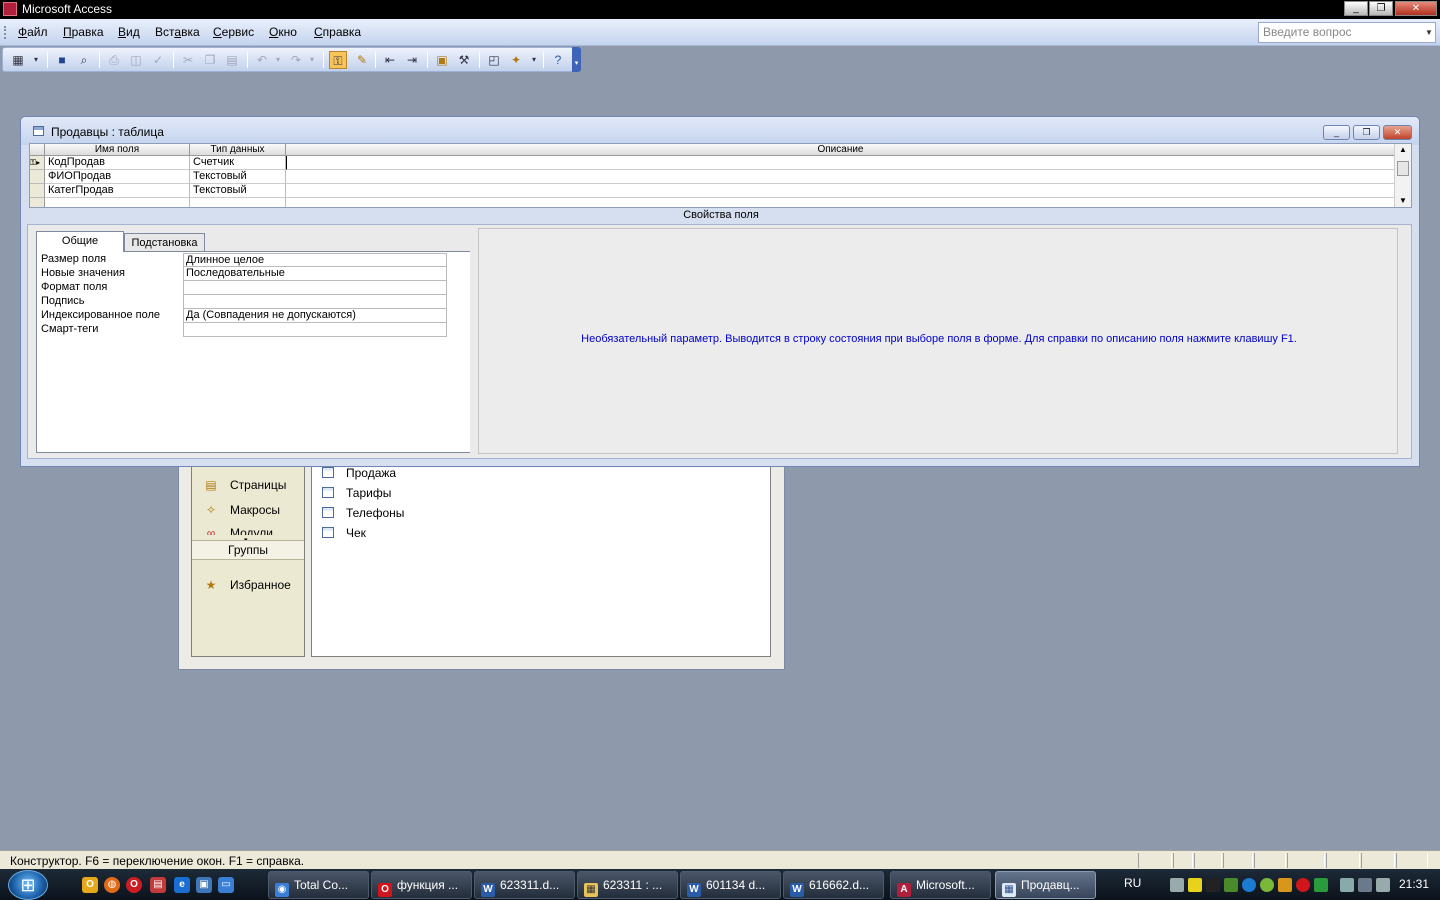 The height and width of the screenshot is (900, 1440). What do you see at coordinates (1414, 884) in the screenshot?
I see `clock: 21:31` at bounding box center [1414, 884].